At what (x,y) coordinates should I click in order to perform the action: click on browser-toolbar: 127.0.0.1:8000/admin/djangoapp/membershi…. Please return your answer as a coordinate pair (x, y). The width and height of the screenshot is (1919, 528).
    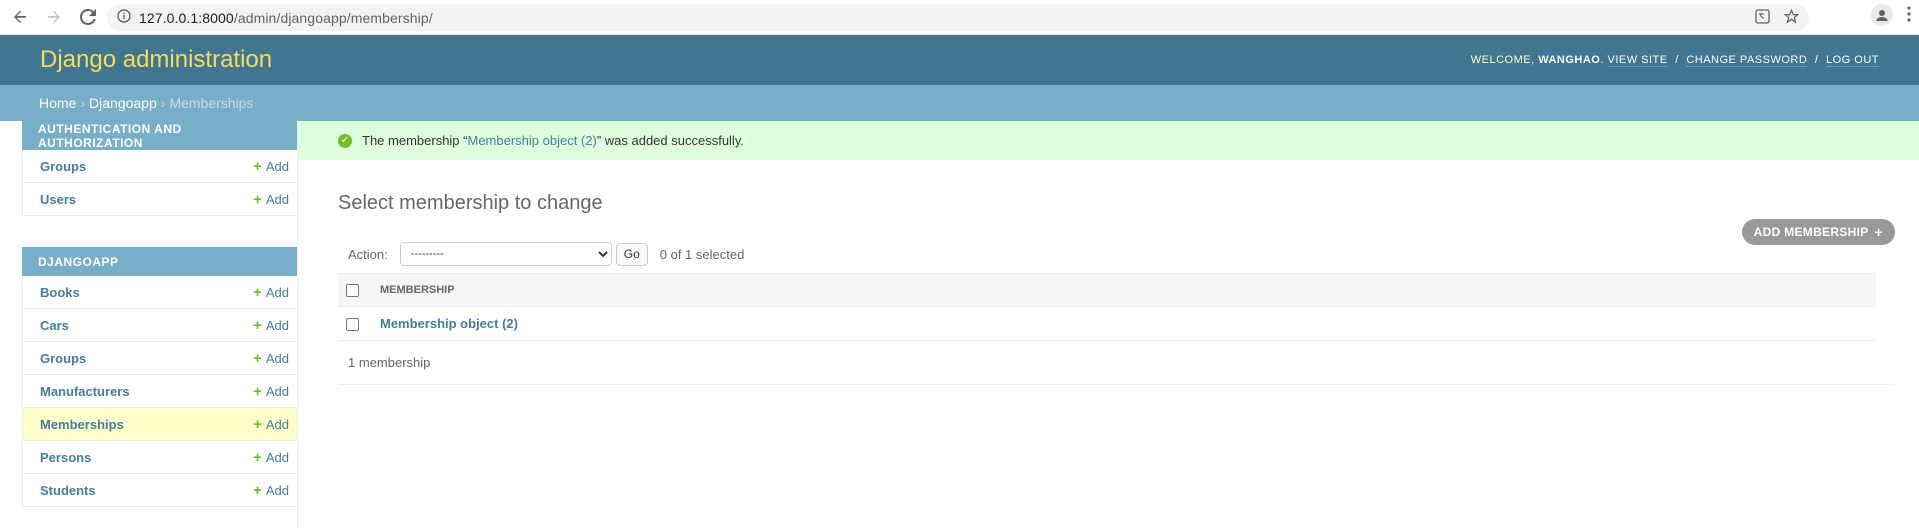
    Looking at the image, I should click on (959, 17).